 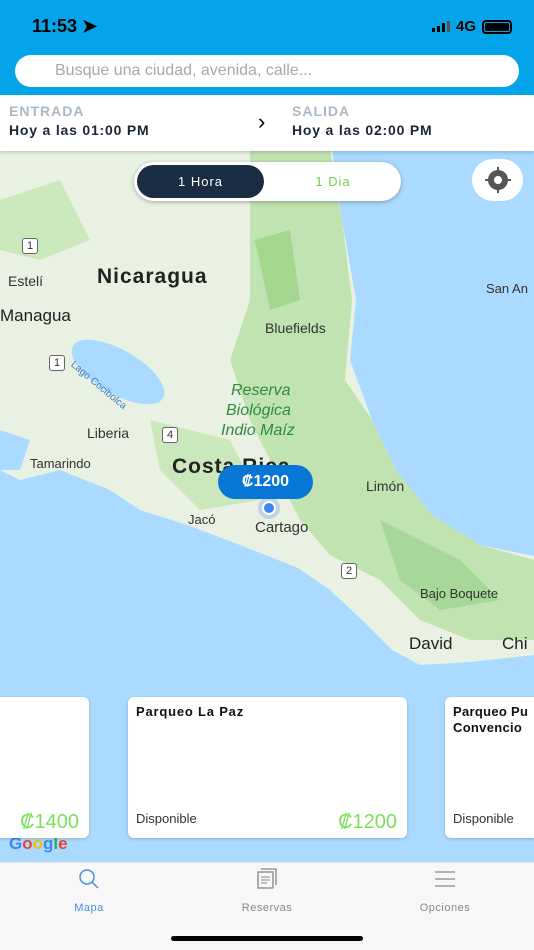 I want to click on price-pin: ₡1200, so click(x=265, y=482).